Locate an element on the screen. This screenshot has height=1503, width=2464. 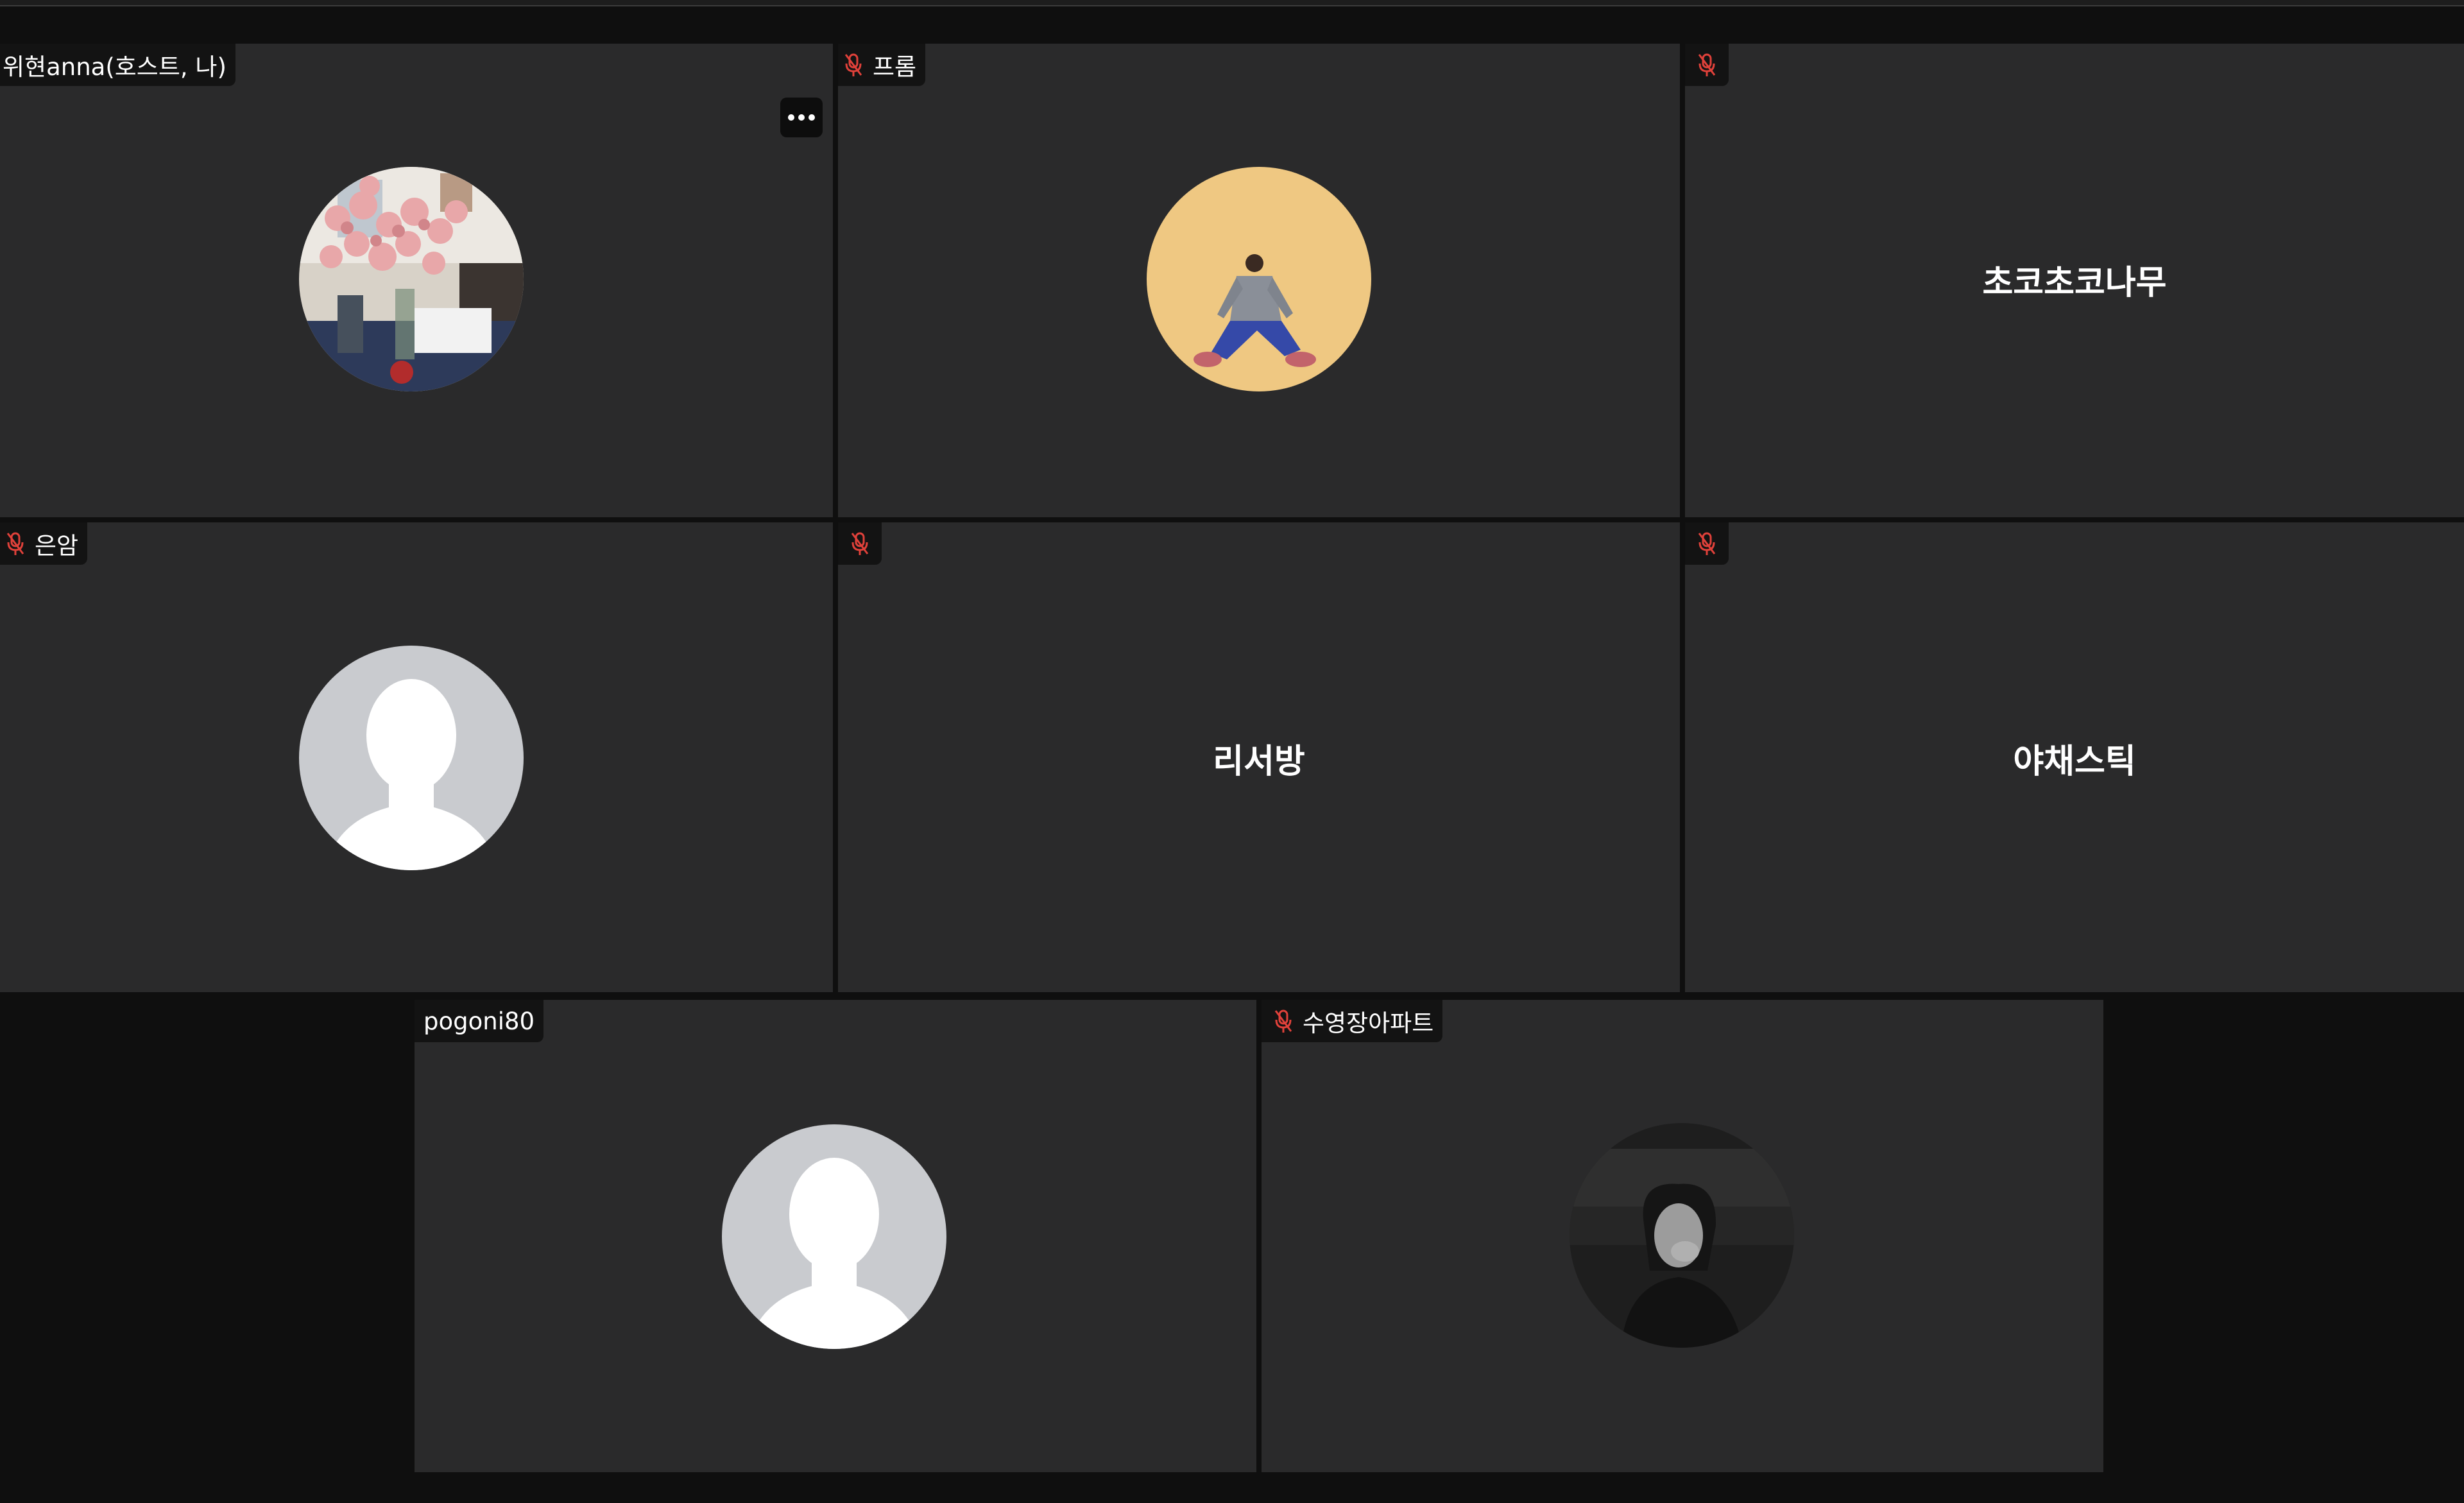
video-tile-participant-5: 리서방 is located at coordinates (1259, 757).